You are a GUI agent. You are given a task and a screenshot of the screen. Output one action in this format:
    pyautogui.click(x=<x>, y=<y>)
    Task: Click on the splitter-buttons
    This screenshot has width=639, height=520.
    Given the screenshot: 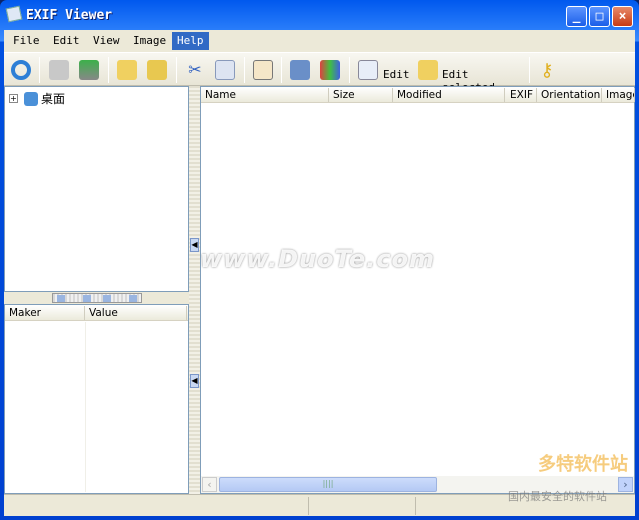 What is the action you would take?
    pyautogui.click(x=97, y=298)
    